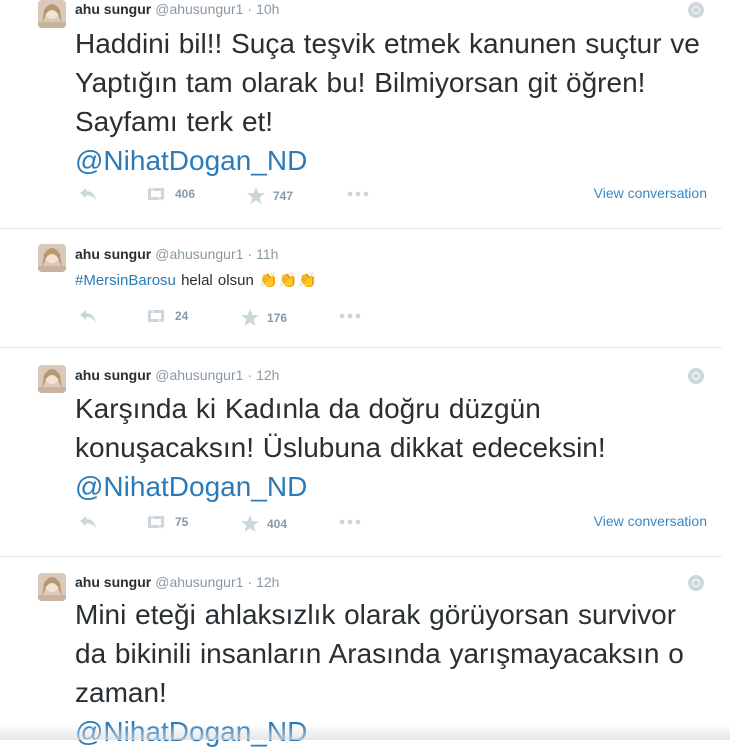 The width and height of the screenshot is (730, 751). Describe the element at coordinates (267, 9) in the screenshot. I see `timestamp: 10h` at that location.